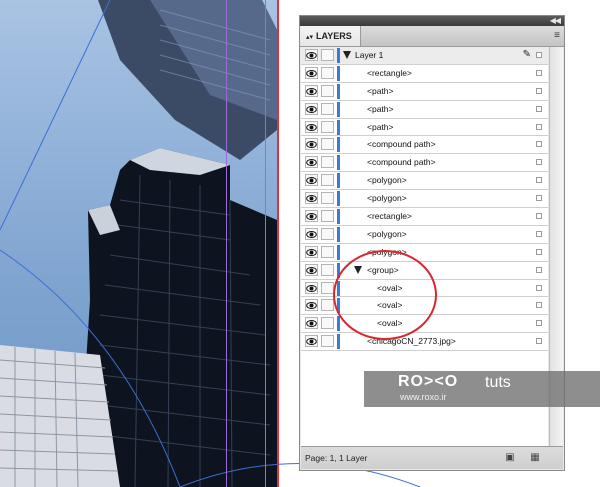  What do you see at coordinates (330, 36) in the screenshot?
I see `tab-layers: ▴▾ LAYERS` at bounding box center [330, 36].